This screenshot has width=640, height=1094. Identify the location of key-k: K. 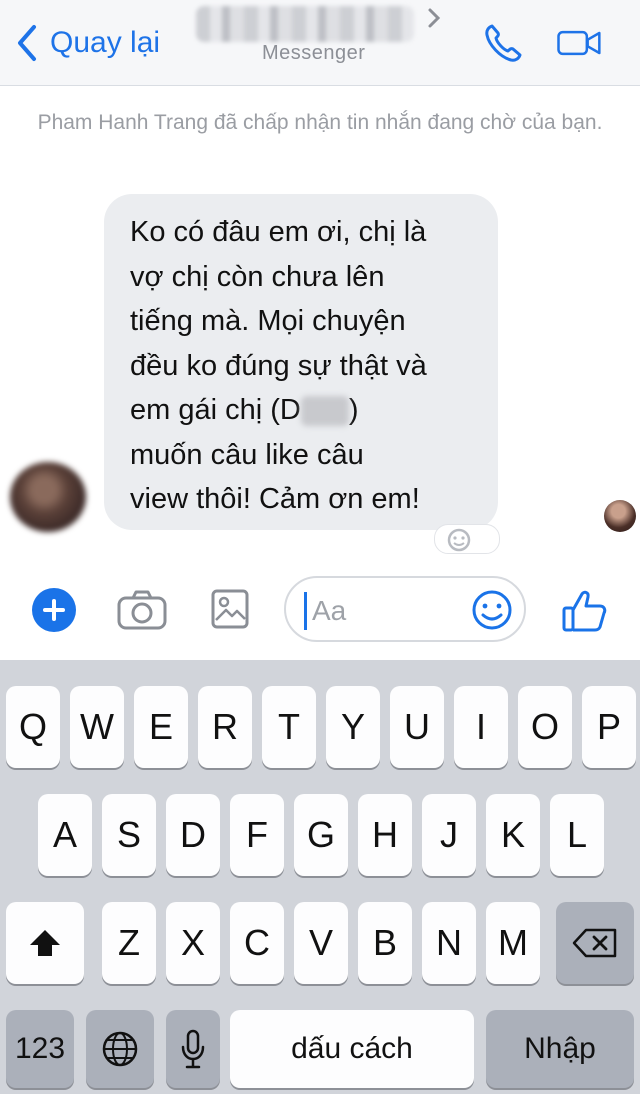
(513, 835).